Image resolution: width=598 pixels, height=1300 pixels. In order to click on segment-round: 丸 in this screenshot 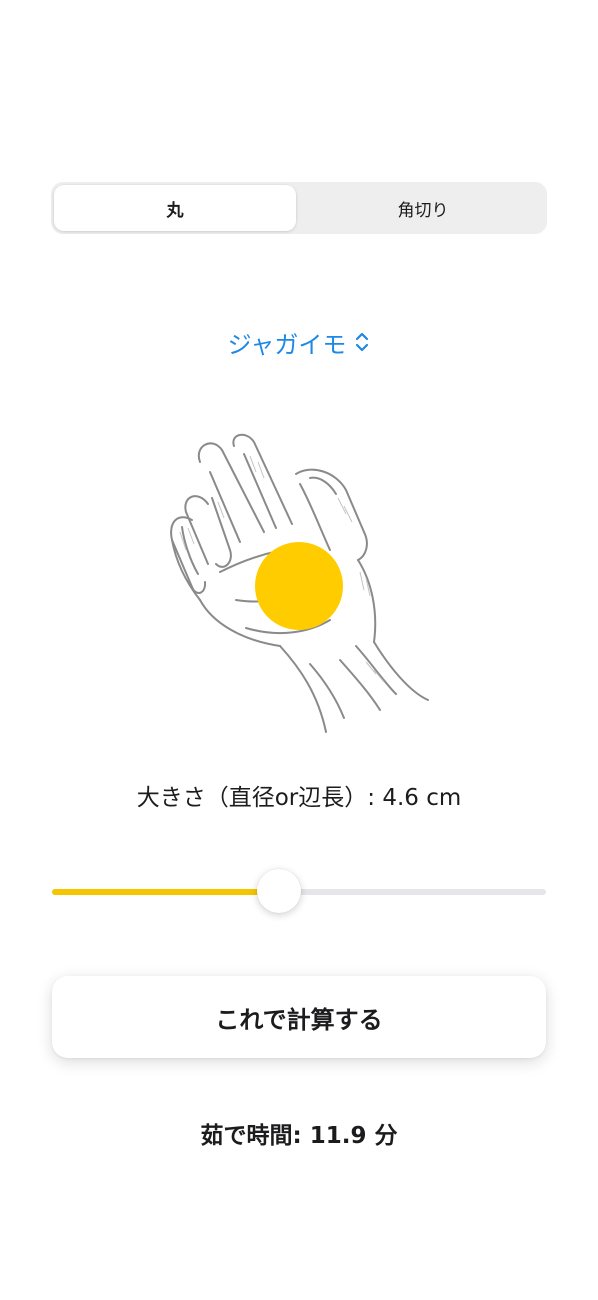, I will do `click(175, 208)`.